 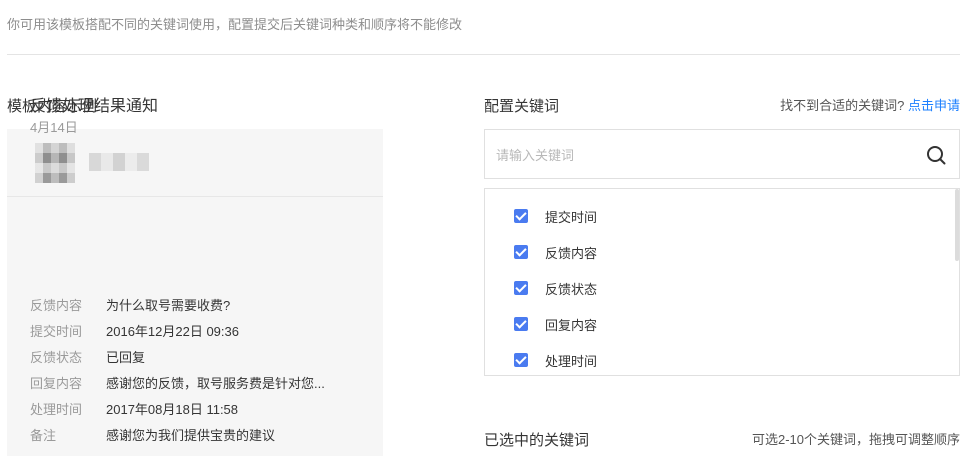 What do you see at coordinates (168, 305) in the screenshot?
I see `field-value: 为什么取号需要收费?` at bounding box center [168, 305].